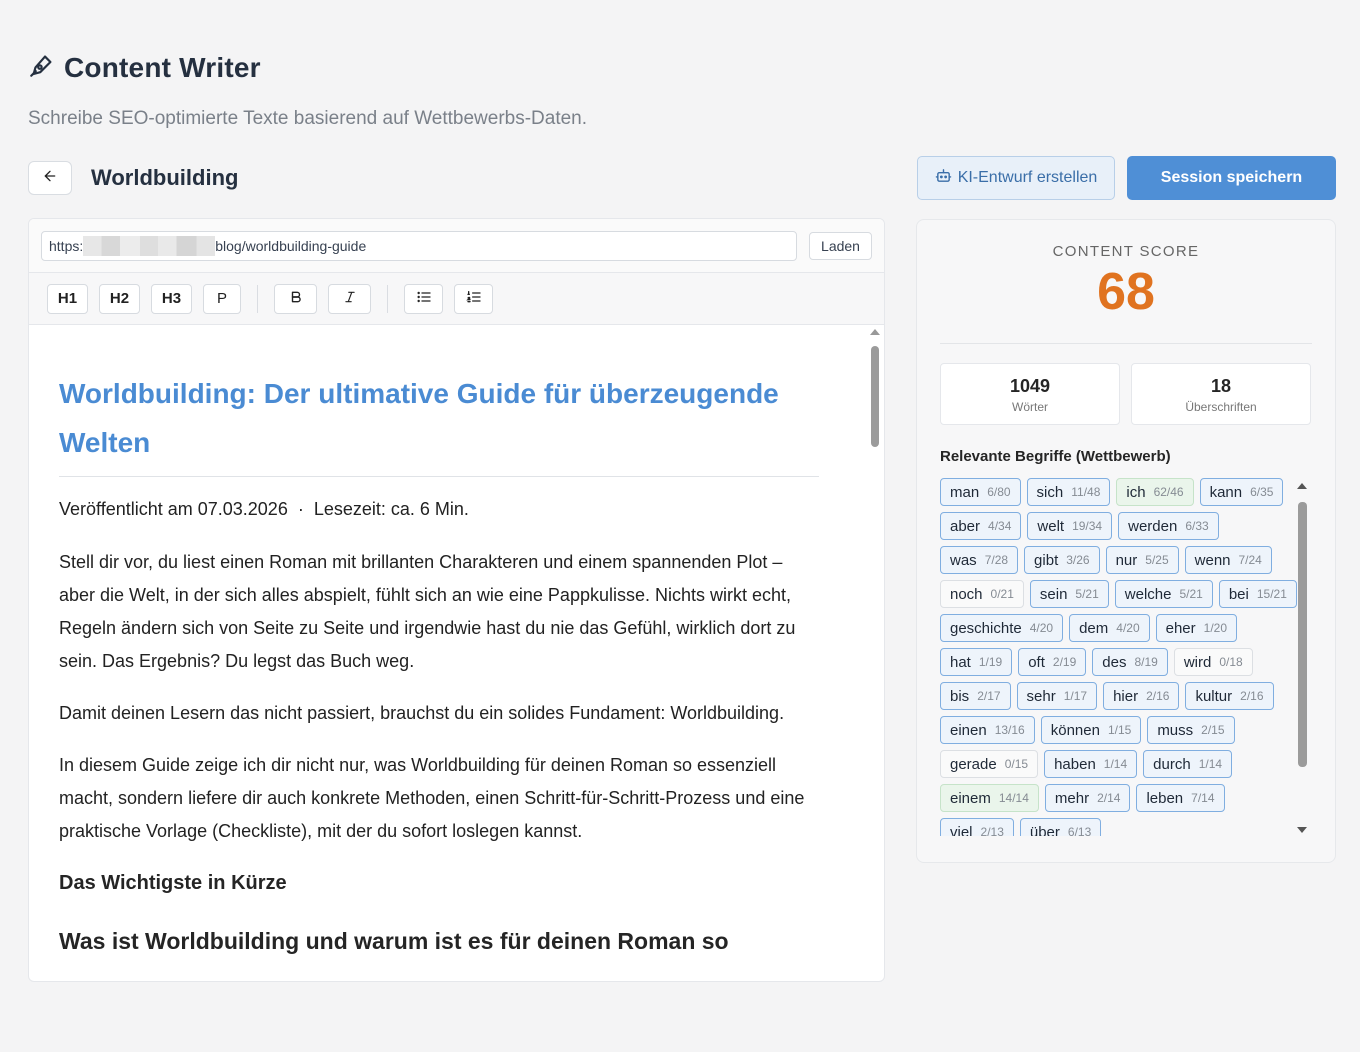 Image resolution: width=1360 pixels, height=1052 pixels. I want to click on term-chip: kann 6/35, so click(1241, 492).